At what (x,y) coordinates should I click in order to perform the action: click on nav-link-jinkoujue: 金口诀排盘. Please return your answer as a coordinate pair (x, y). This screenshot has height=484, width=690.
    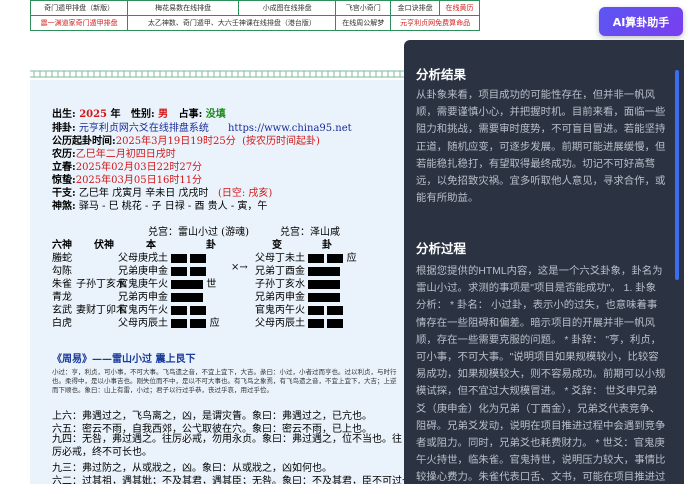
    Looking at the image, I should click on (415, 8).